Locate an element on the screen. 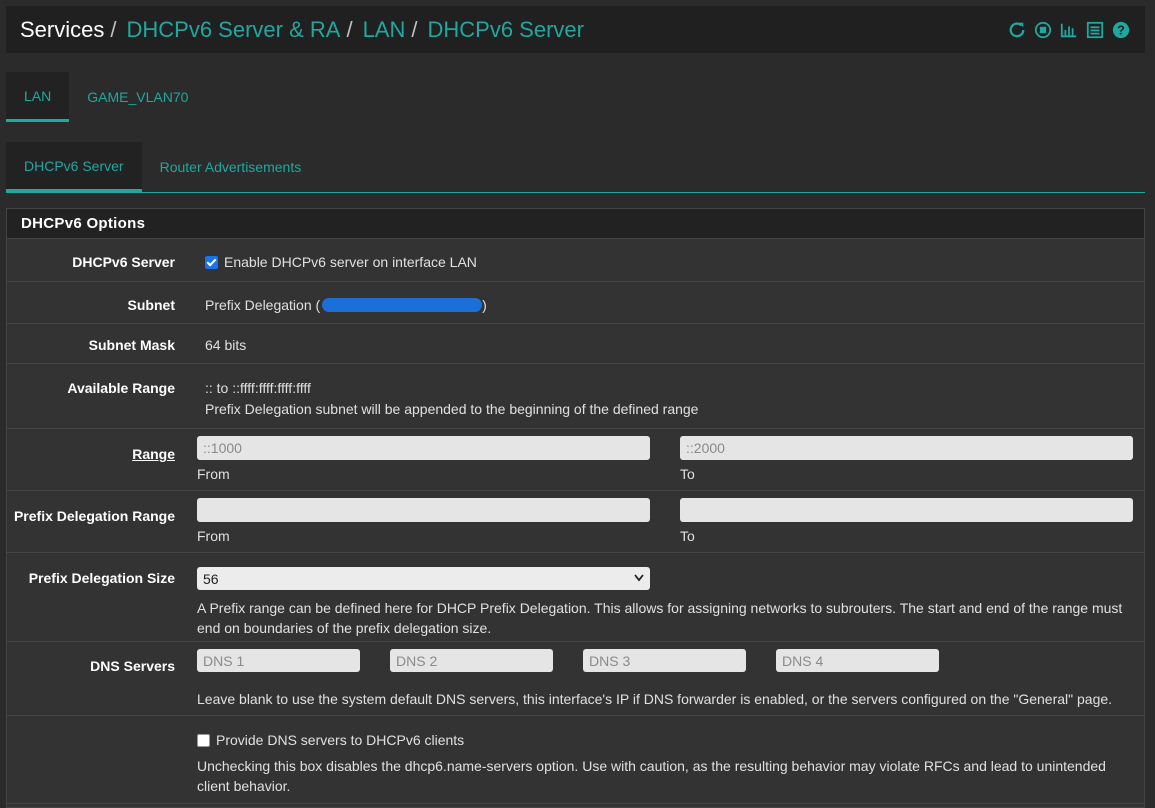 Image resolution: width=1155 pixels, height=808 pixels. range-label-link: Range is located at coordinates (153, 454).